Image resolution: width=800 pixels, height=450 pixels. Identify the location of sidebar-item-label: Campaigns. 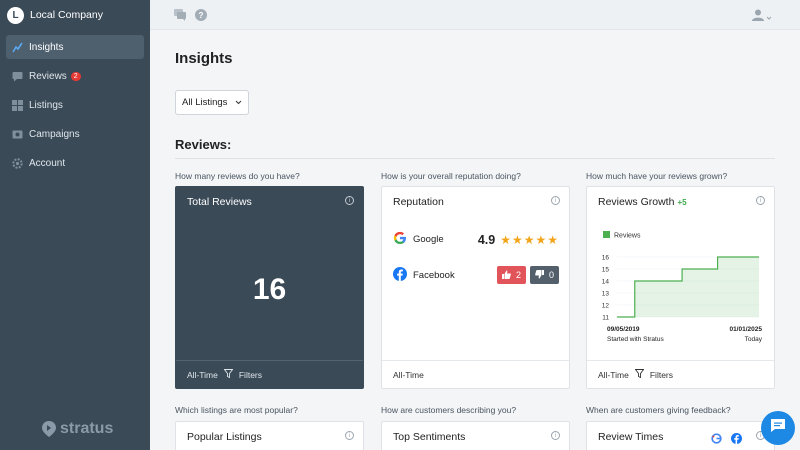
(54, 134).